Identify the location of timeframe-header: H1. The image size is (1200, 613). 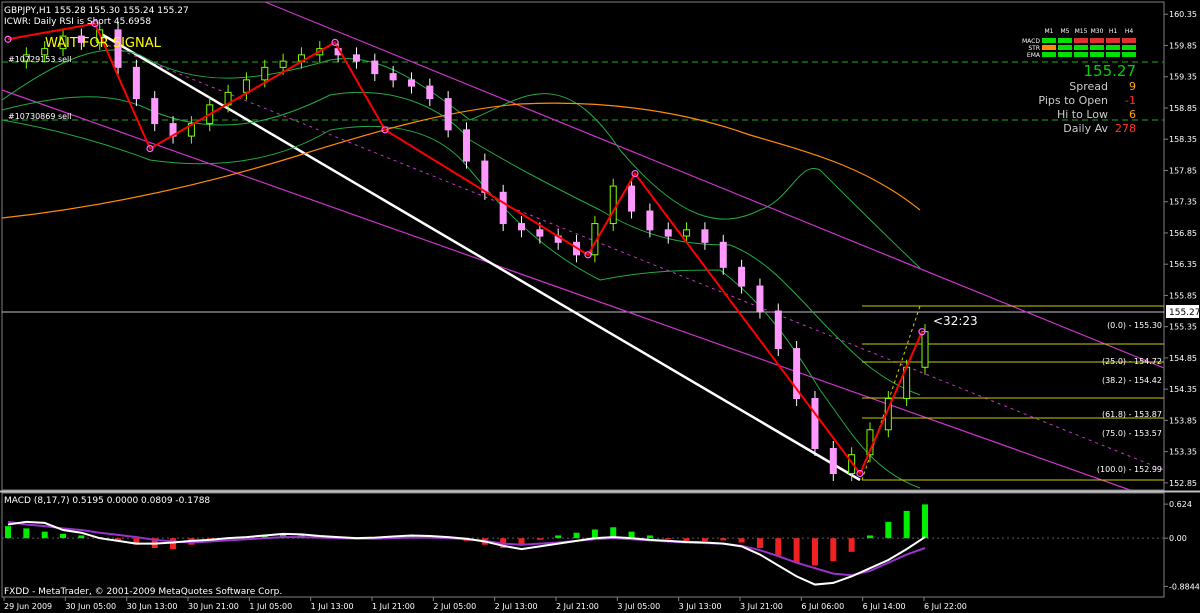
(1113, 31).